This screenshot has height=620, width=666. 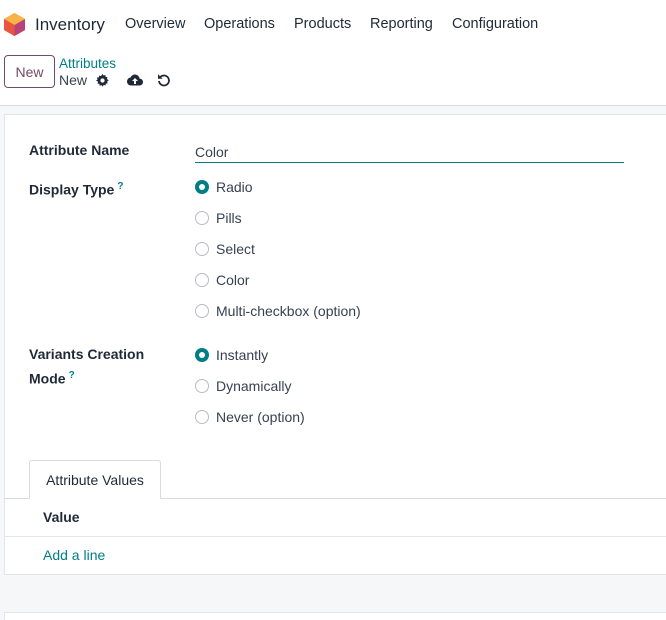 I want to click on radio-option-label: Select, so click(x=235, y=249).